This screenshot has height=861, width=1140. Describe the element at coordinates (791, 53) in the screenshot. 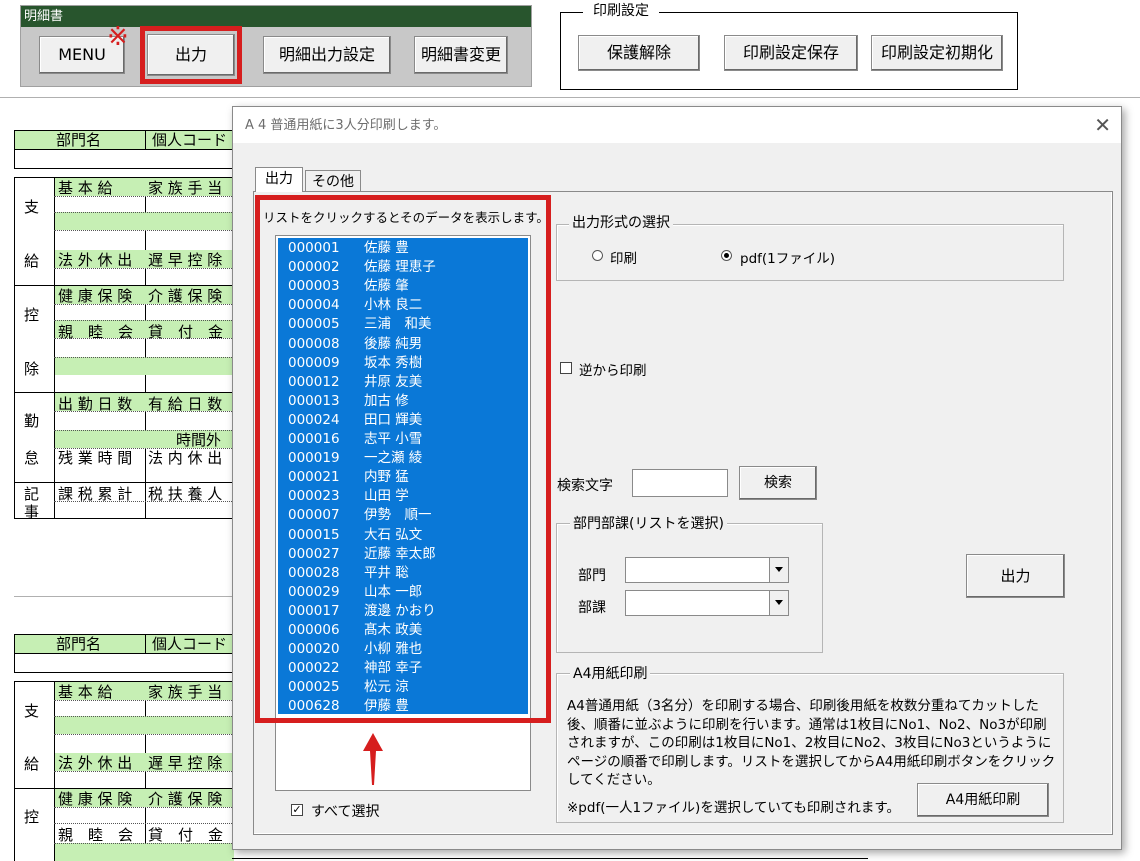

I see `save-print-settings-button: 印刷設定保存` at that location.